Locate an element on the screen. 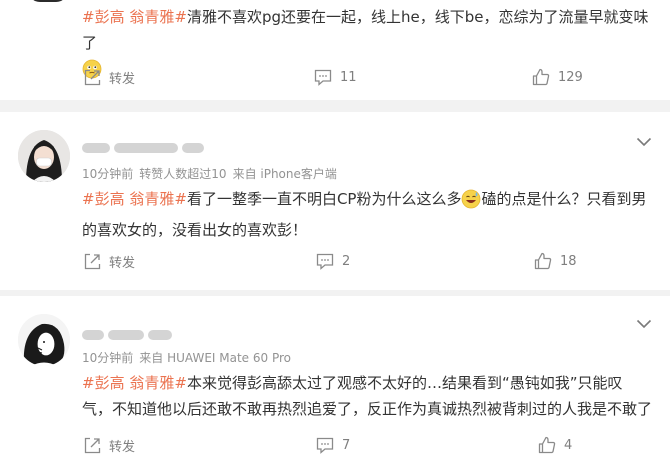 This screenshot has height=464, width=670. comment-meta: 10分钟前 来自 HUAWEI Mate 60 Pro is located at coordinates (189, 357).